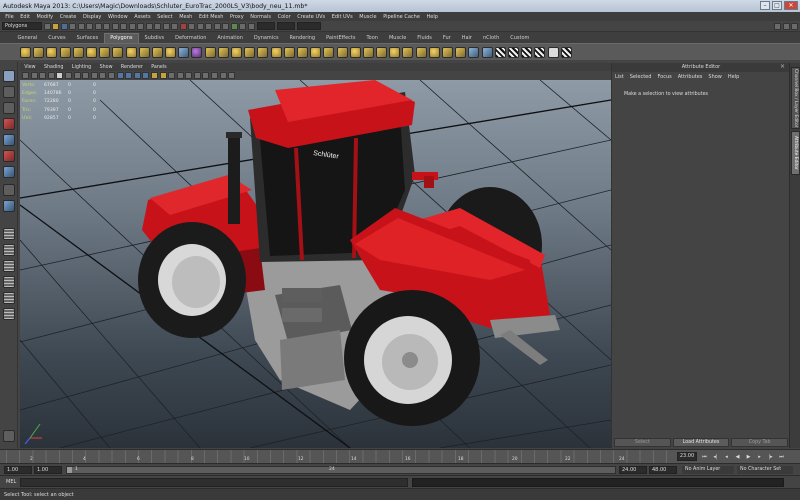 The image size is (800, 500). What do you see at coordinates (30, 67) in the screenshot?
I see `viewport-menu-view: View` at bounding box center [30, 67].